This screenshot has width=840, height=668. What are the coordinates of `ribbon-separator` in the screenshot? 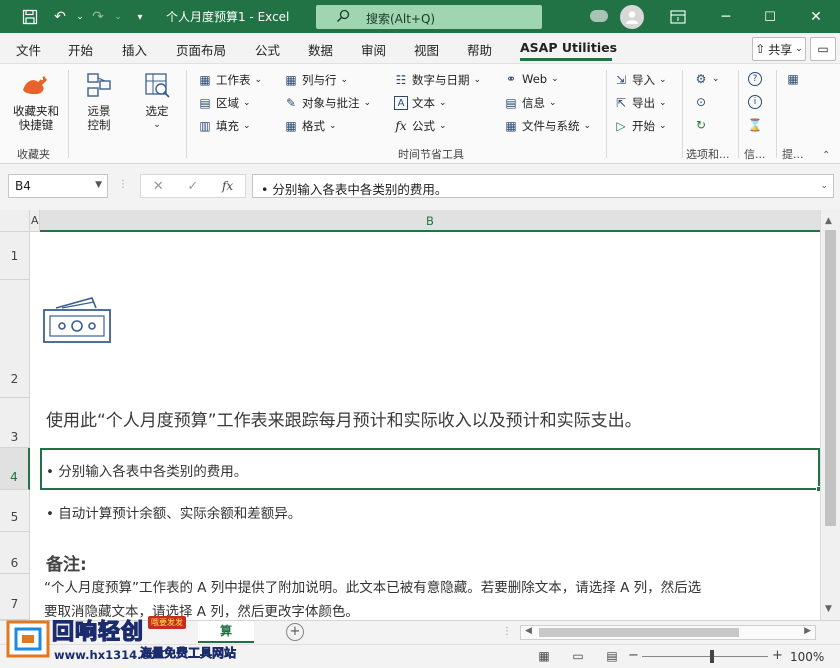 It's located at (68, 114).